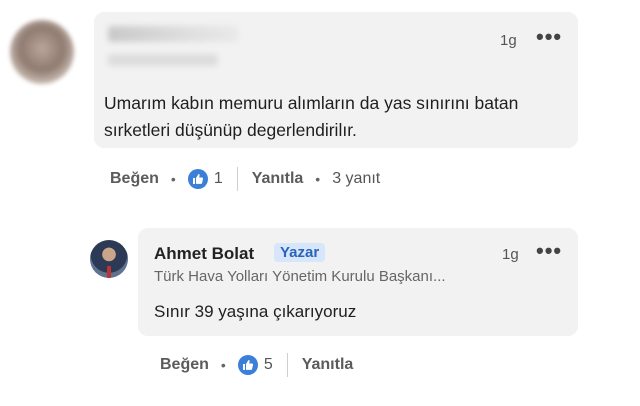 The image size is (640, 406). Describe the element at coordinates (508, 40) in the screenshot. I see `comment-timestamp: 1g` at that location.